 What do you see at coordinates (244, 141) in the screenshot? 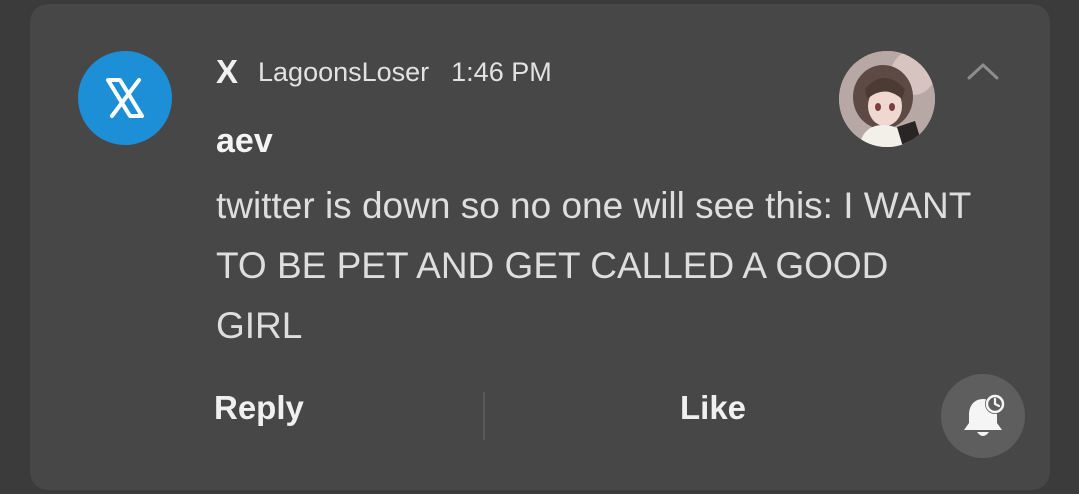
I see `sender-name: aev` at bounding box center [244, 141].